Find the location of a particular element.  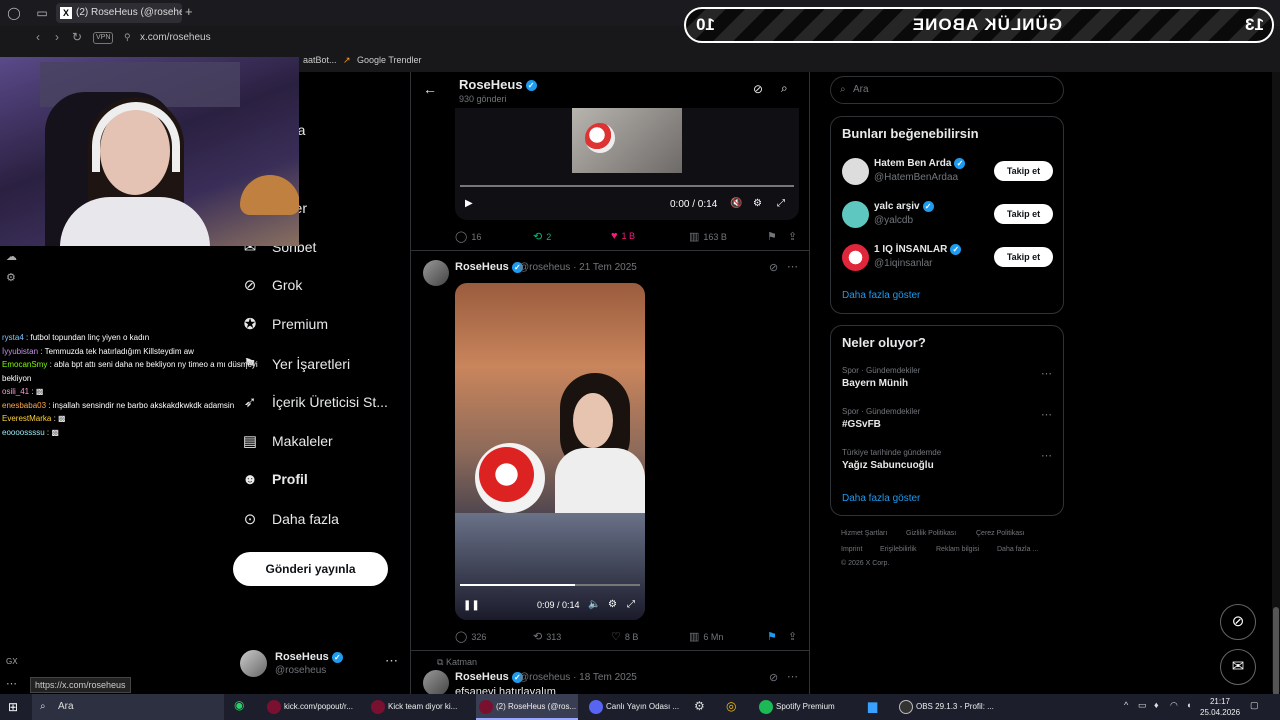

footer-link: Hizmet Şartları is located at coordinates (864, 533).